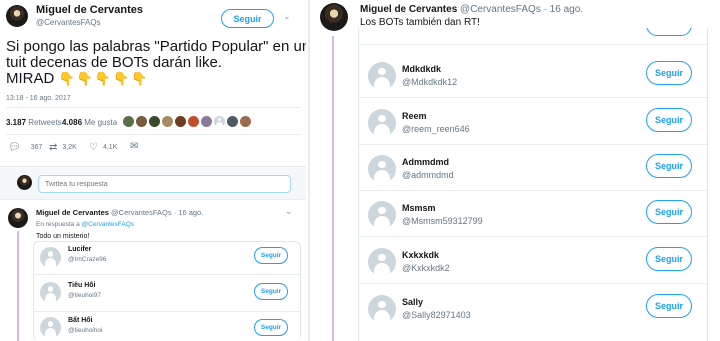 The image size is (720, 341). I want to click on user-name: Lucifer, so click(79, 249).